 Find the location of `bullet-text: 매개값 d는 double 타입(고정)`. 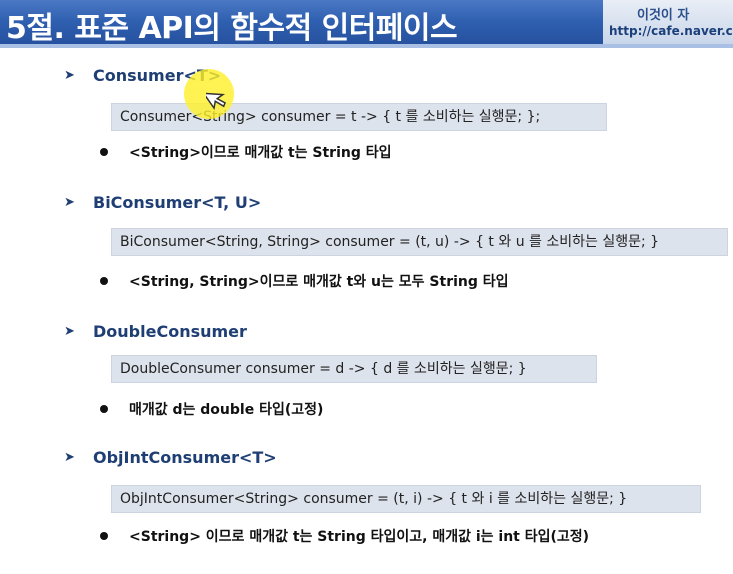

bullet-text: 매개값 d는 double 타입(고정) is located at coordinates (226, 410).